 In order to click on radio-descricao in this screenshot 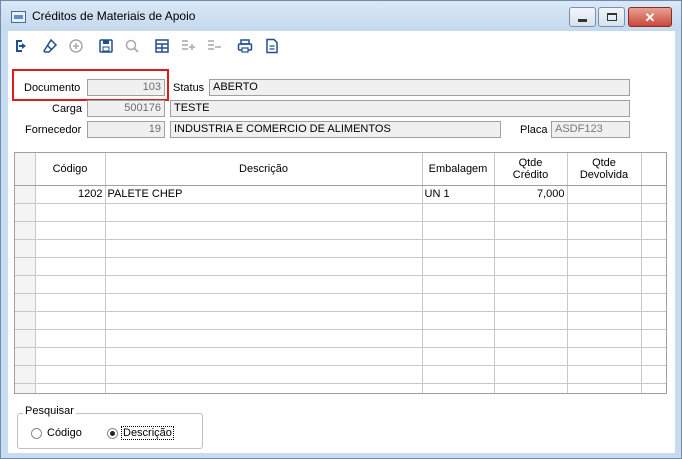, I will do `click(112, 433)`.